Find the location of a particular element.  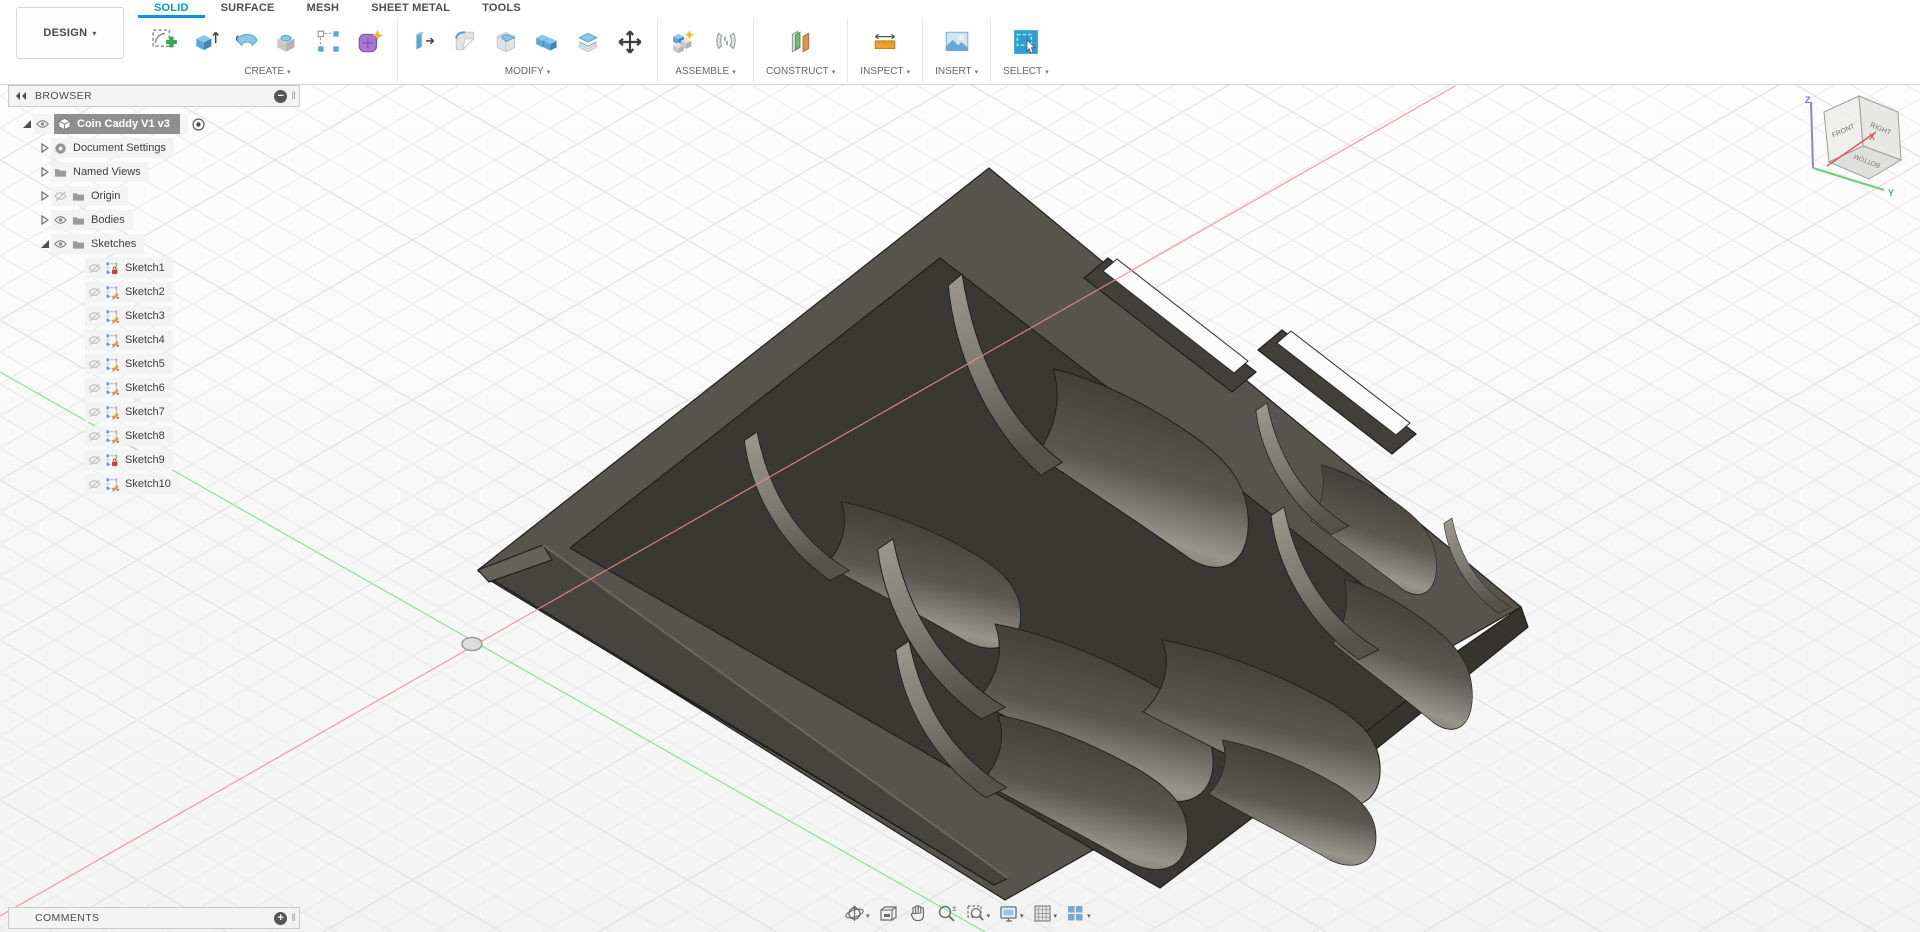

tree-item-label: Sketch2 is located at coordinates (145, 292).